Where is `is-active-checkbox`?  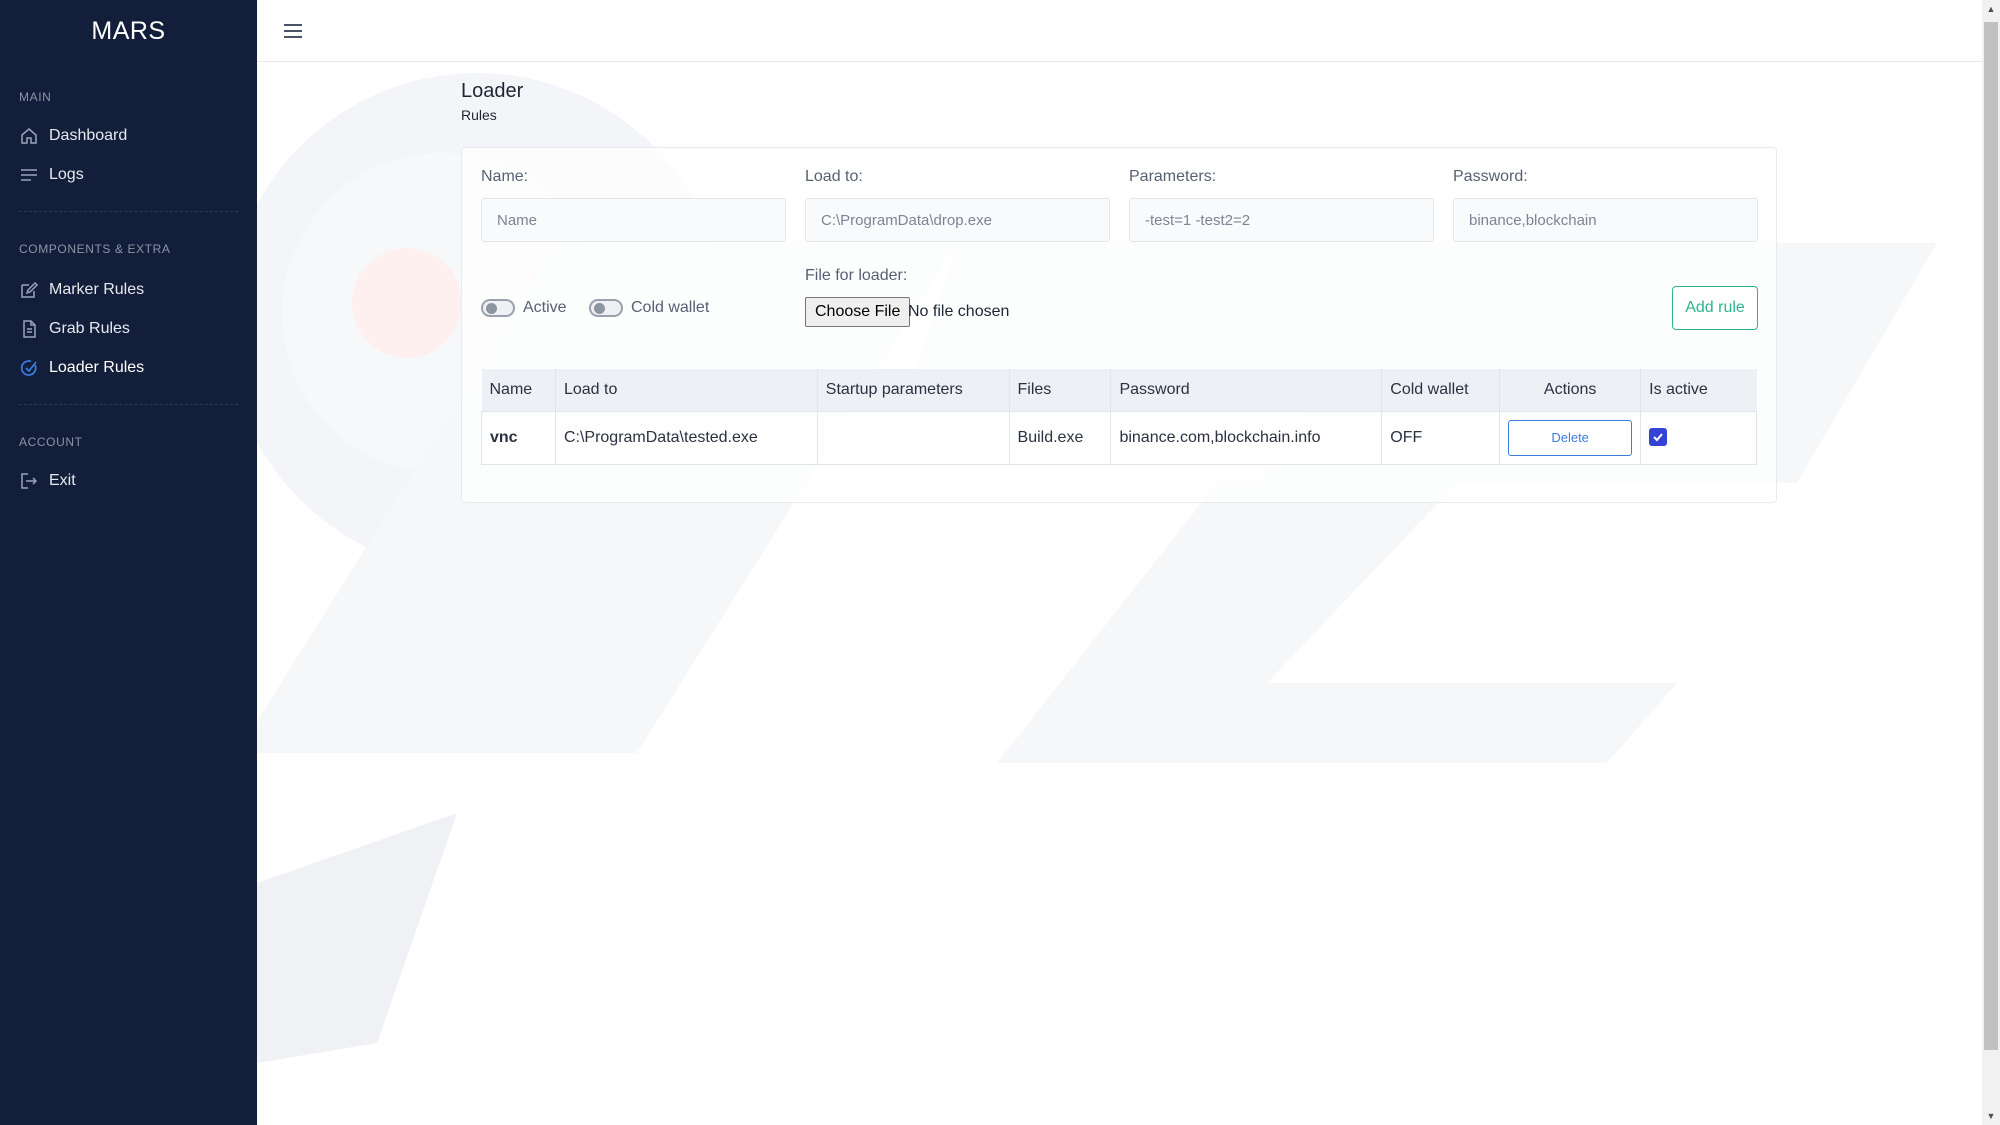
is-active-checkbox is located at coordinates (1658, 437).